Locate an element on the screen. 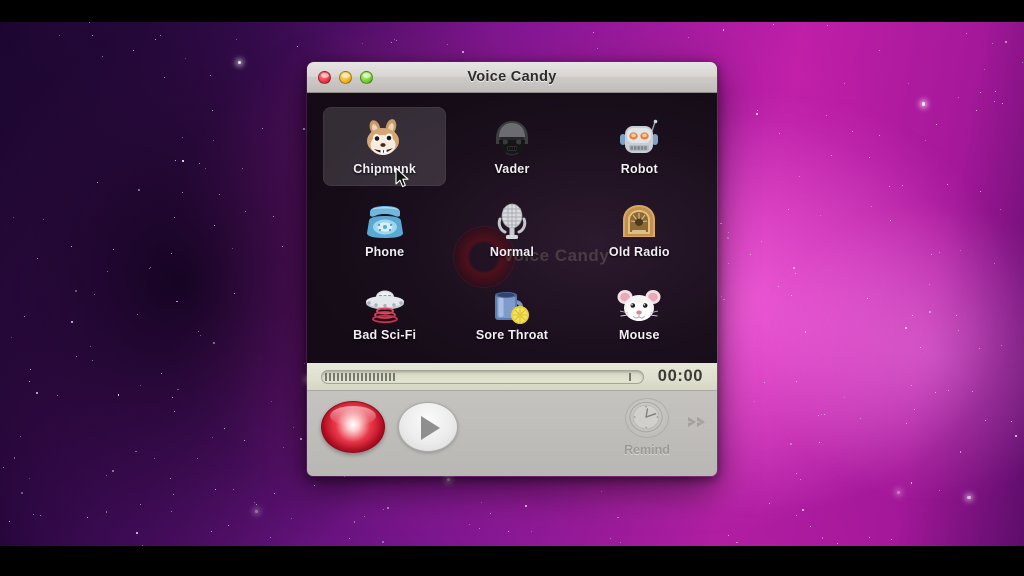 Image resolution: width=1024 pixels, height=576 pixels. meter-row: 00:00 is located at coordinates (512, 377).